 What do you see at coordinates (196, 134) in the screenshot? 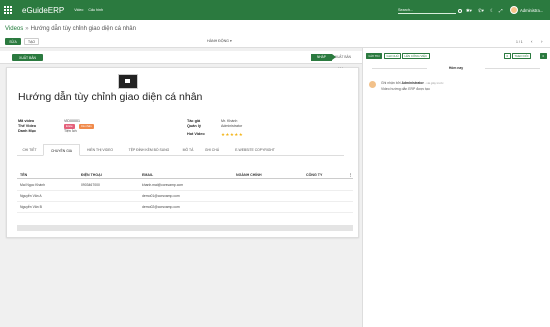
I see `field-label-hot-video: Hot Video` at bounding box center [196, 134].